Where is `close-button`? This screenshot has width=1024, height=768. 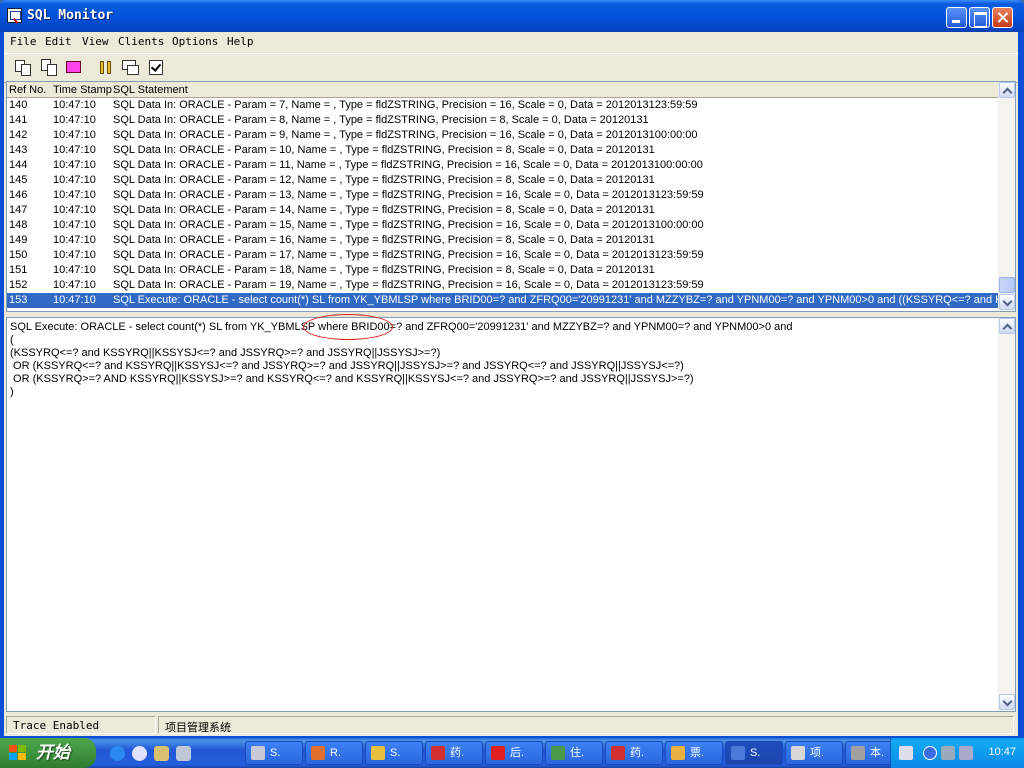
close-button is located at coordinates (1002, 17).